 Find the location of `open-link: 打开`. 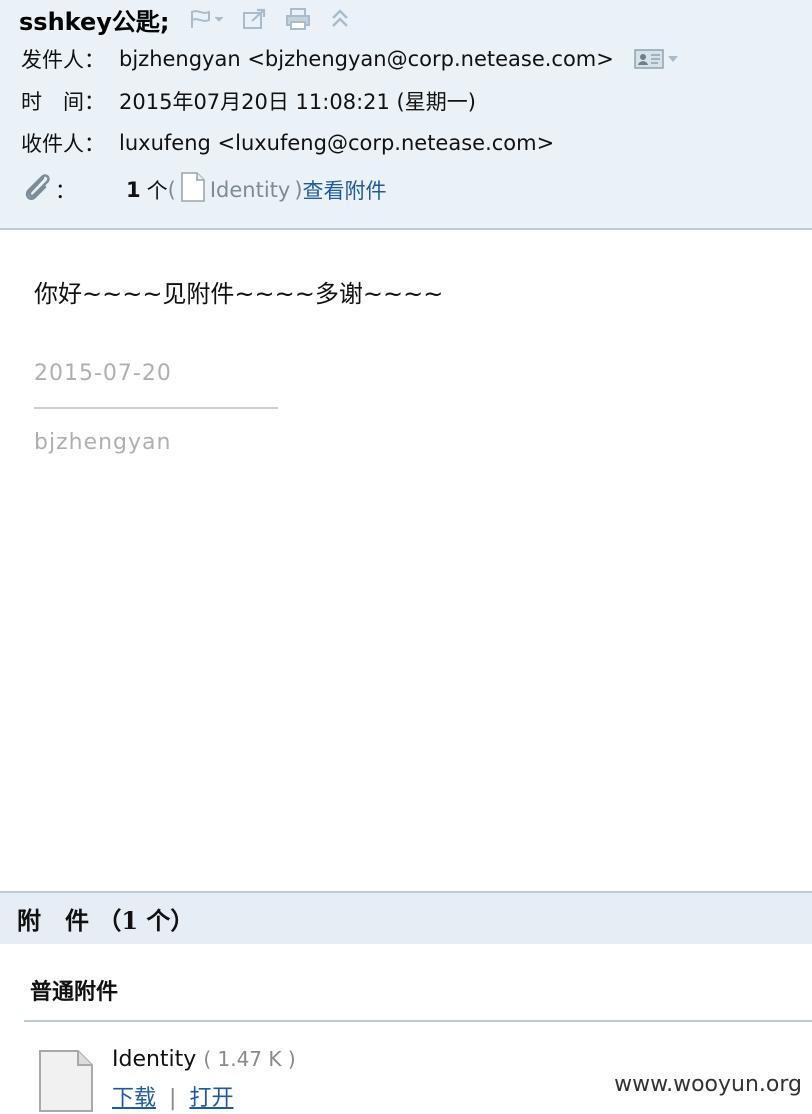

open-link: 打开 is located at coordinates (211, 1098).